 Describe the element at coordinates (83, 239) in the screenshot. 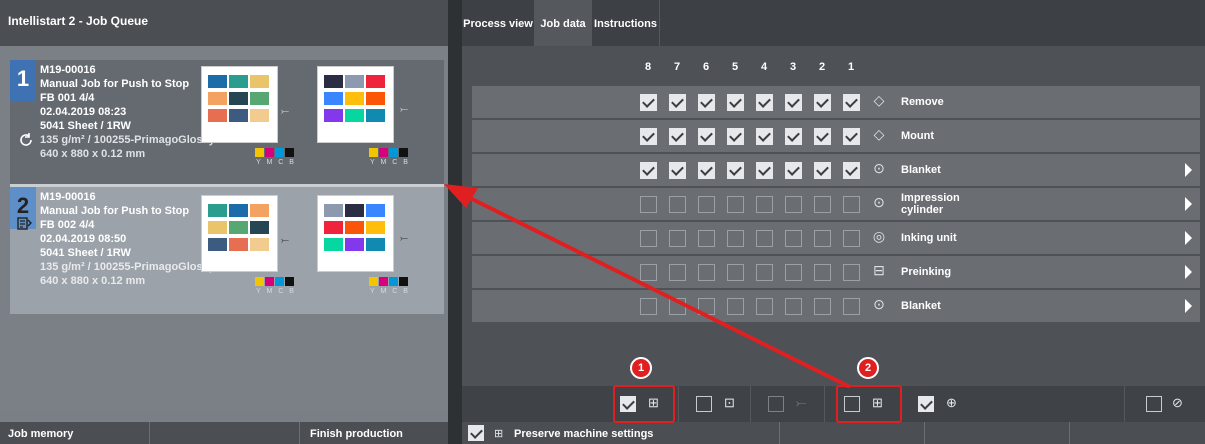

I see `job-date: 02.04.2019 08:50` at that location.